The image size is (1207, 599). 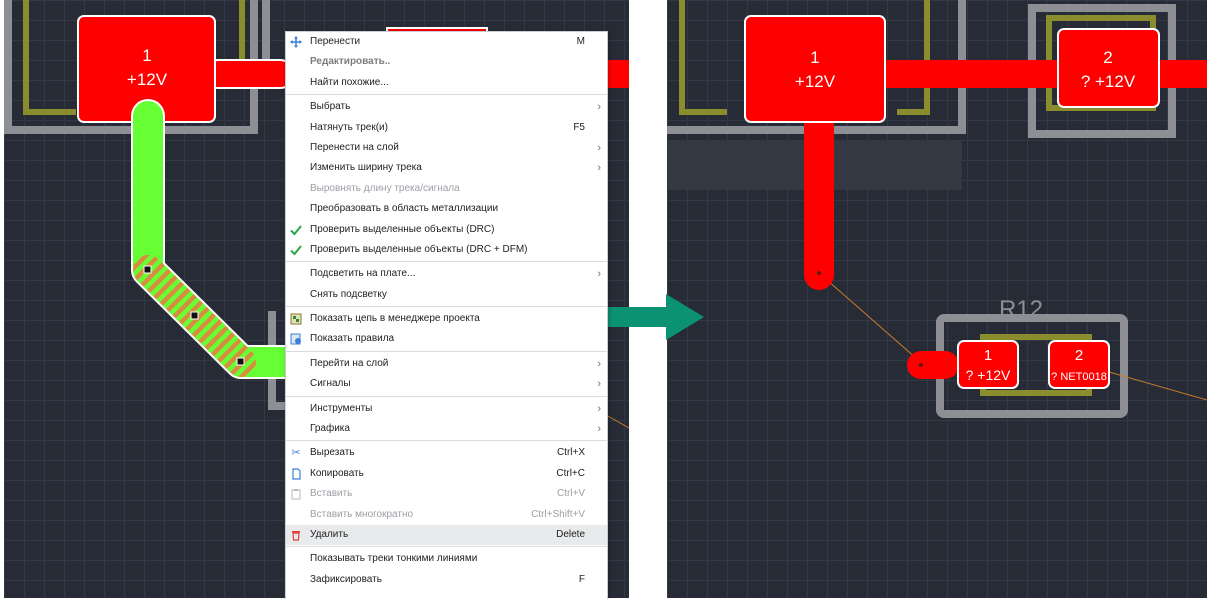 I want to click on menu-item-shortcut: M, so click(x=580, y=41).